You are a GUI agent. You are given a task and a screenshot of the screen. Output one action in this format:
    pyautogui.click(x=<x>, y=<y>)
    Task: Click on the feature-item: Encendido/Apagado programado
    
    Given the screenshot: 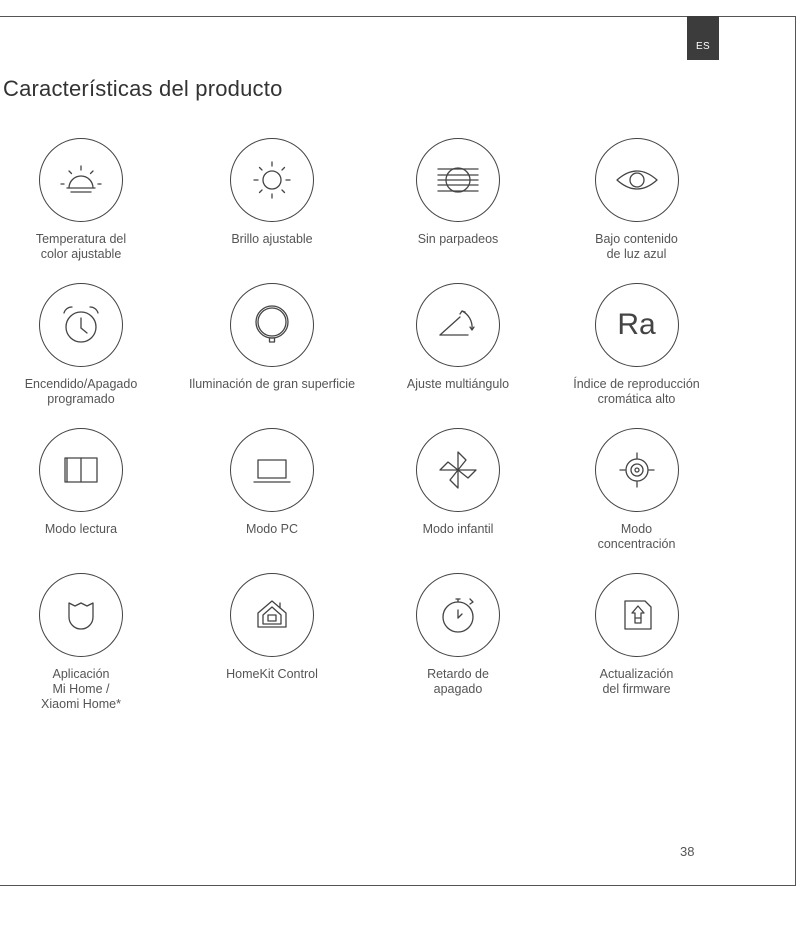 What is the action you would take?
    pyautogui.click(x=81, y=355)
    